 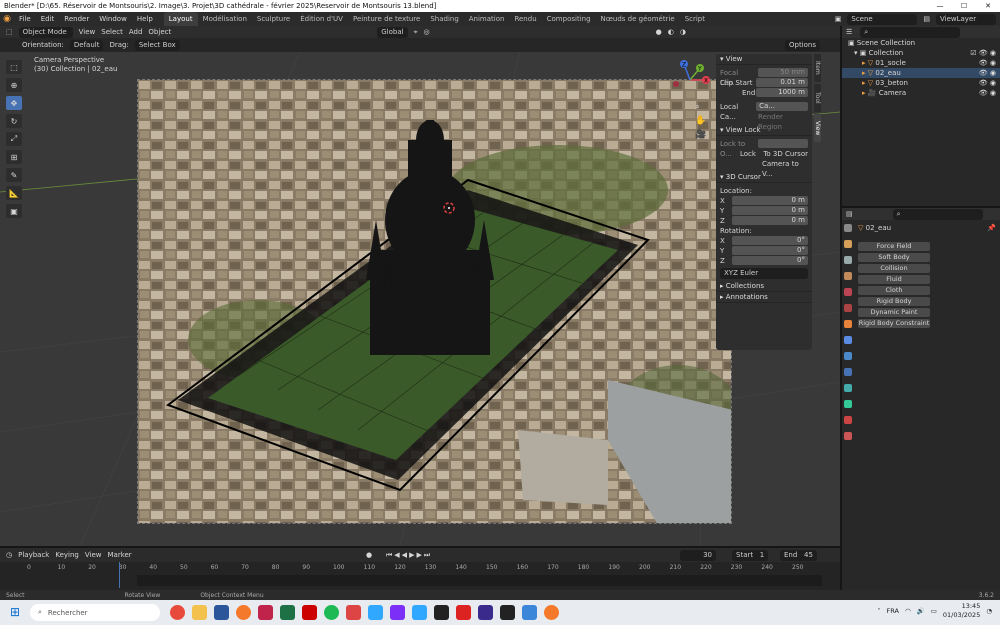 What do you see at coordinates (782, 82) in the screenshot?
I see `clip-start-field: 0.01 m` at bounding box center [782, 82].